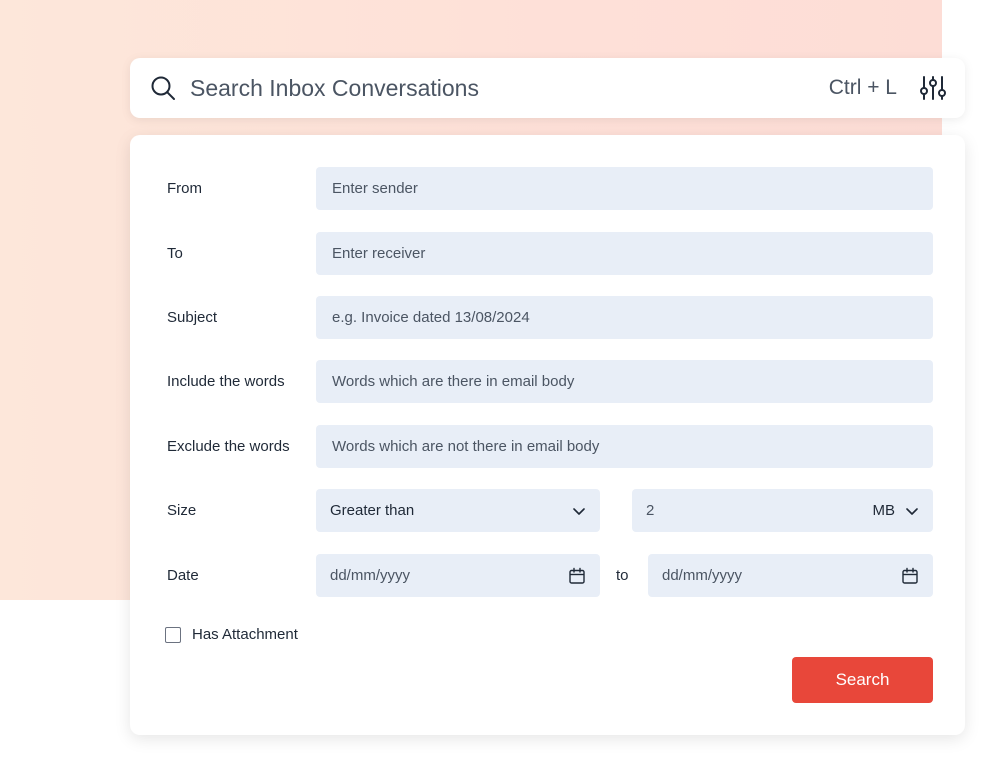  I want to click on date-to-field: dd/mm/yyyy, so click(790, 575).